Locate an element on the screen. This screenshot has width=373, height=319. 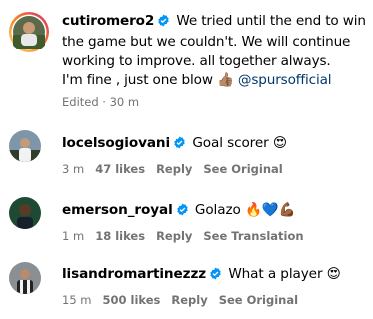
thumbs-up-emoji: 👍🏽 is located at coordinates (225, 80).